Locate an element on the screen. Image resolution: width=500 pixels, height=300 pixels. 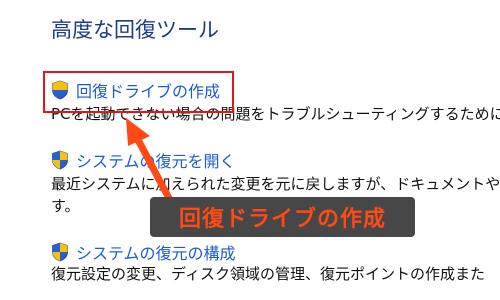
configure-system-restore-label: システムの復元の構成 is located at coordinates (156, 253).